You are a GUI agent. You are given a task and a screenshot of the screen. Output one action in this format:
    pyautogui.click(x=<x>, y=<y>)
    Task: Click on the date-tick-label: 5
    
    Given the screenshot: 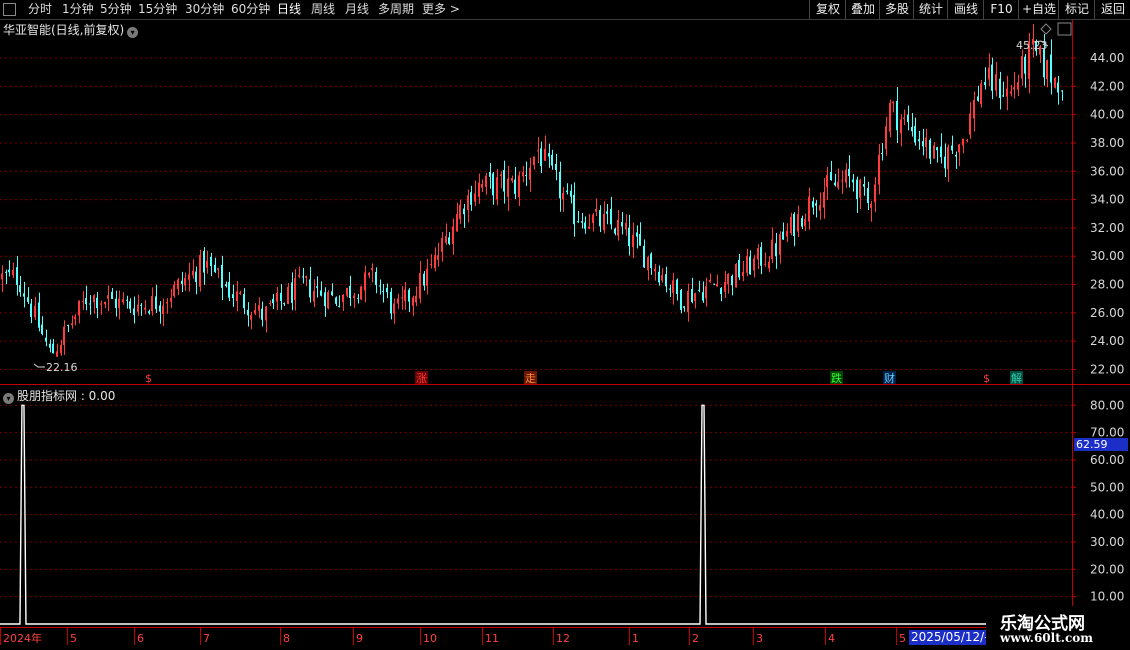 What is the action you would take?
    pyautogui.click(x=902, y=638)
    